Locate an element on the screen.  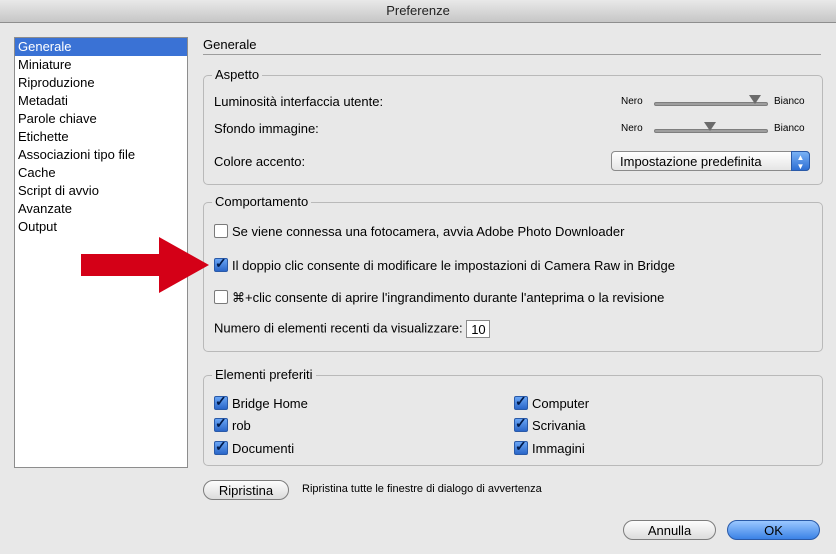
colore-accento-value: Impostazione predefinita is located at coordinates (691, 161).